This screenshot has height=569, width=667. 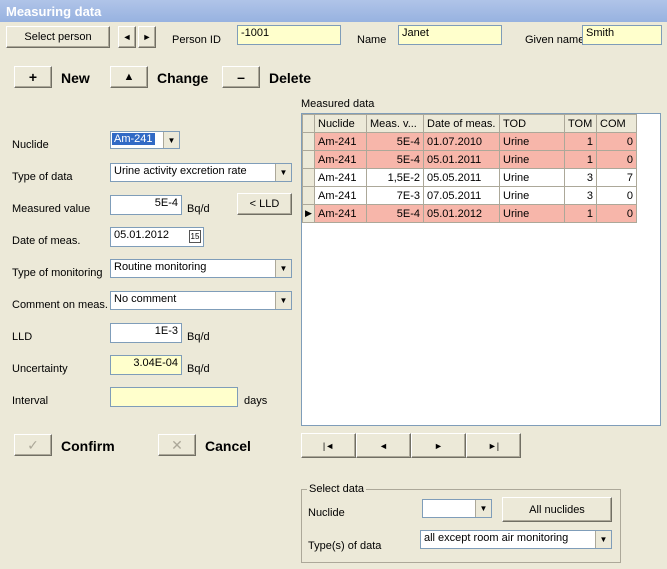 What do you see at coordinates (290, 78) in the screenshot?
I see `delete-label: Delete` at bounding box center [290, 78].